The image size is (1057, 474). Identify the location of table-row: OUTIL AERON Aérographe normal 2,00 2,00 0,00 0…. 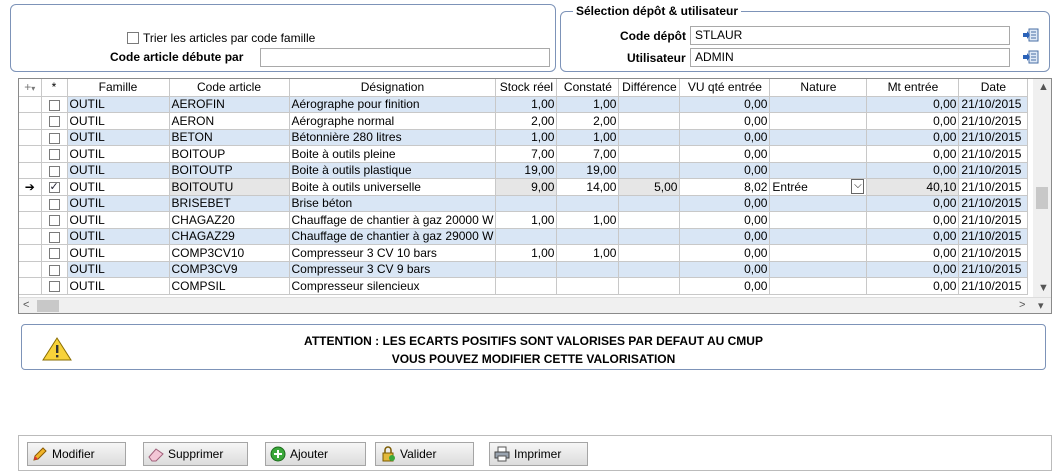
(524, 121).